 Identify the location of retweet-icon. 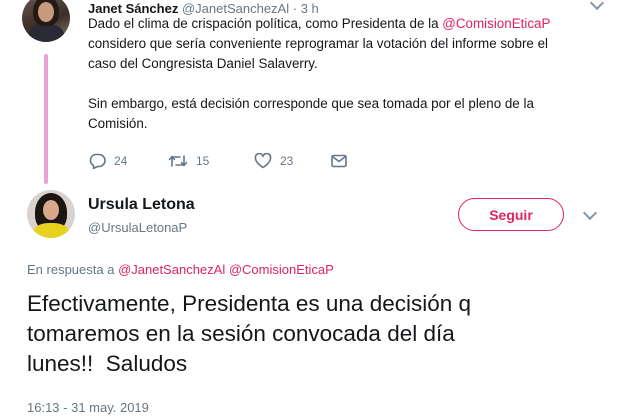
(178, 161).